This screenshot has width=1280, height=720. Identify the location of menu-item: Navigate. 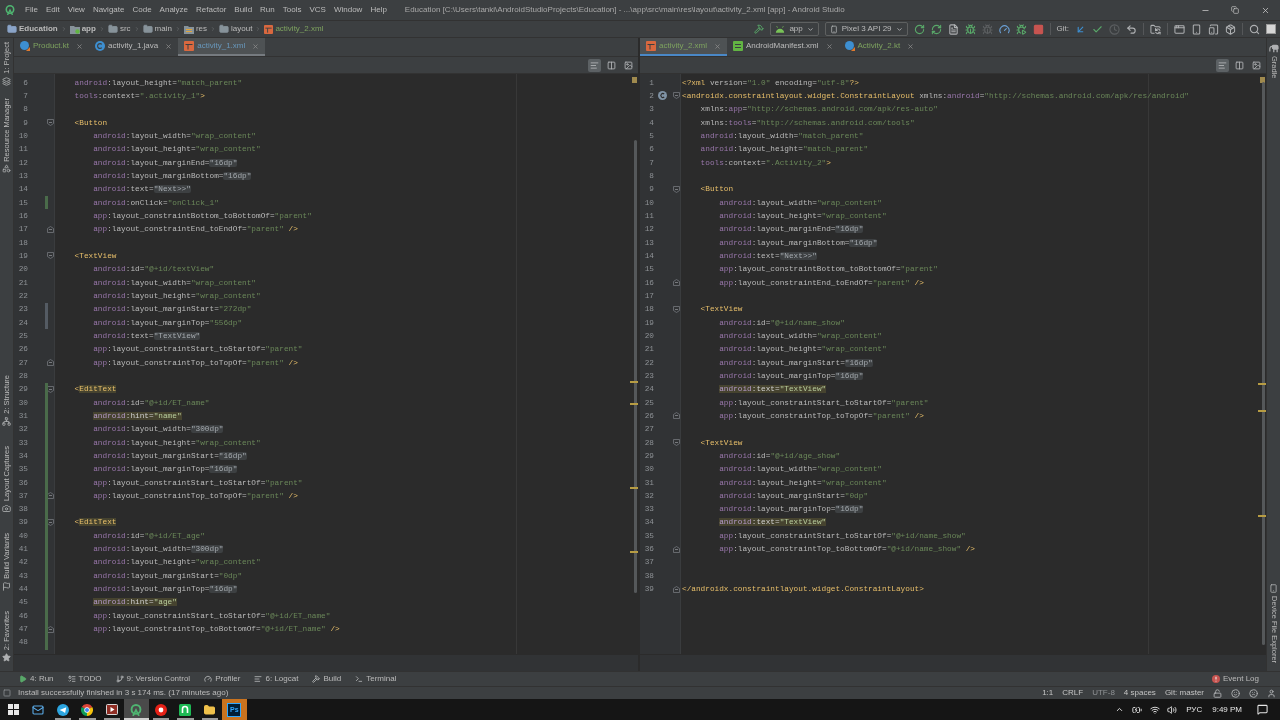
(108, 10).